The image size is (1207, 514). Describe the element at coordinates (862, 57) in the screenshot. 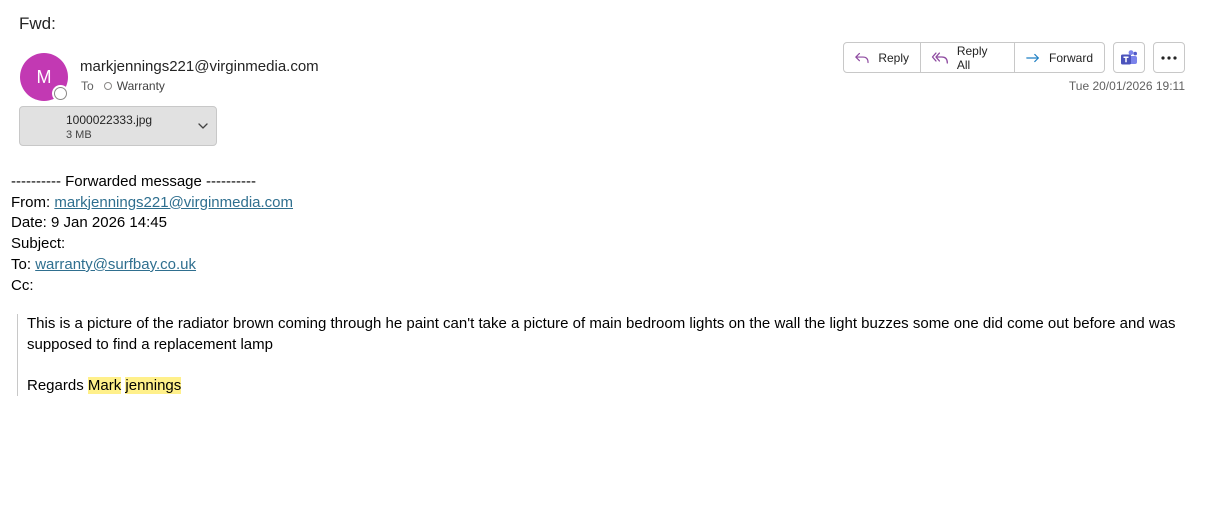

I see `reply-arrow-icon` at that location.